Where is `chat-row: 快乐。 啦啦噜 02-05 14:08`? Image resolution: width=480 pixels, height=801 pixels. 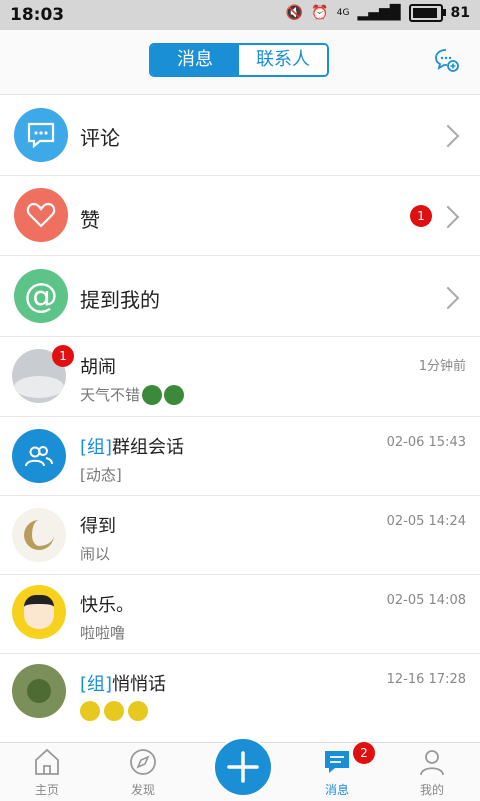 chat-row: 快乐。 啦啦噜 02-05 14:08 is located at coordinates (240, 614).